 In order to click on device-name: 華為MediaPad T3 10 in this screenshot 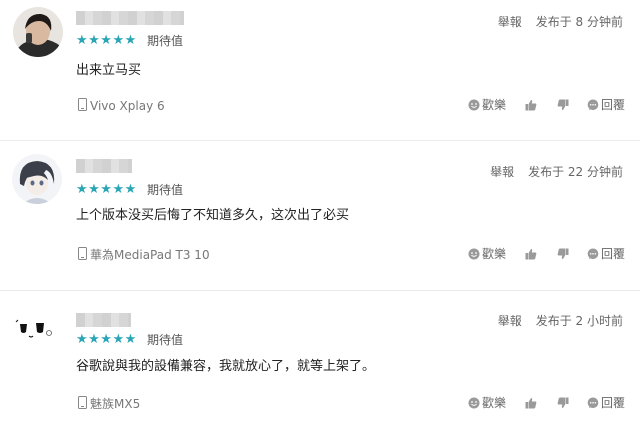, I will do `click(150, 255)`.